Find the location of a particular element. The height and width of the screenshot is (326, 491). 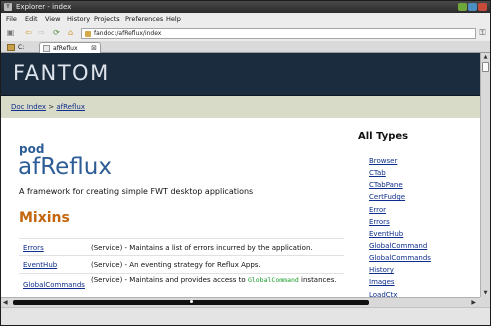

vertical-scroll-thumb is located at coordinates (485, 67).